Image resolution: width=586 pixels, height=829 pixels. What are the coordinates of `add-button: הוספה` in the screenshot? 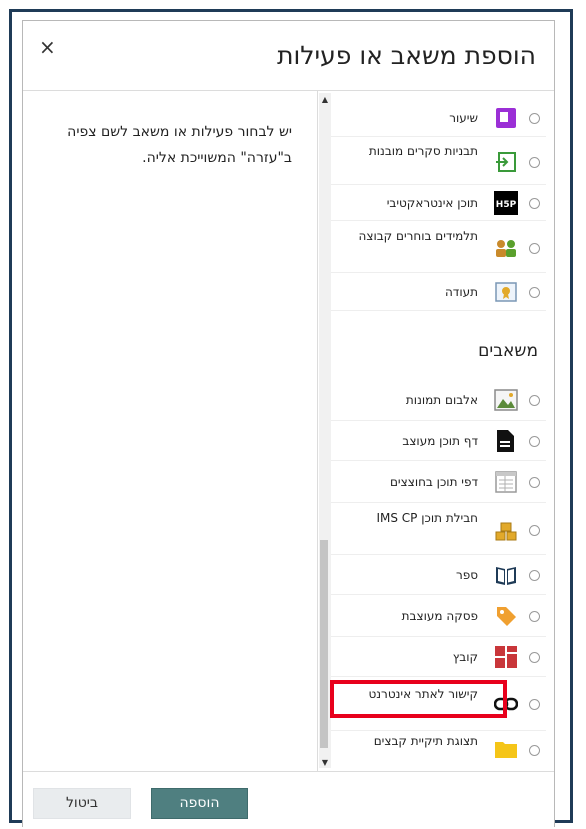 It's located at (199, 803).